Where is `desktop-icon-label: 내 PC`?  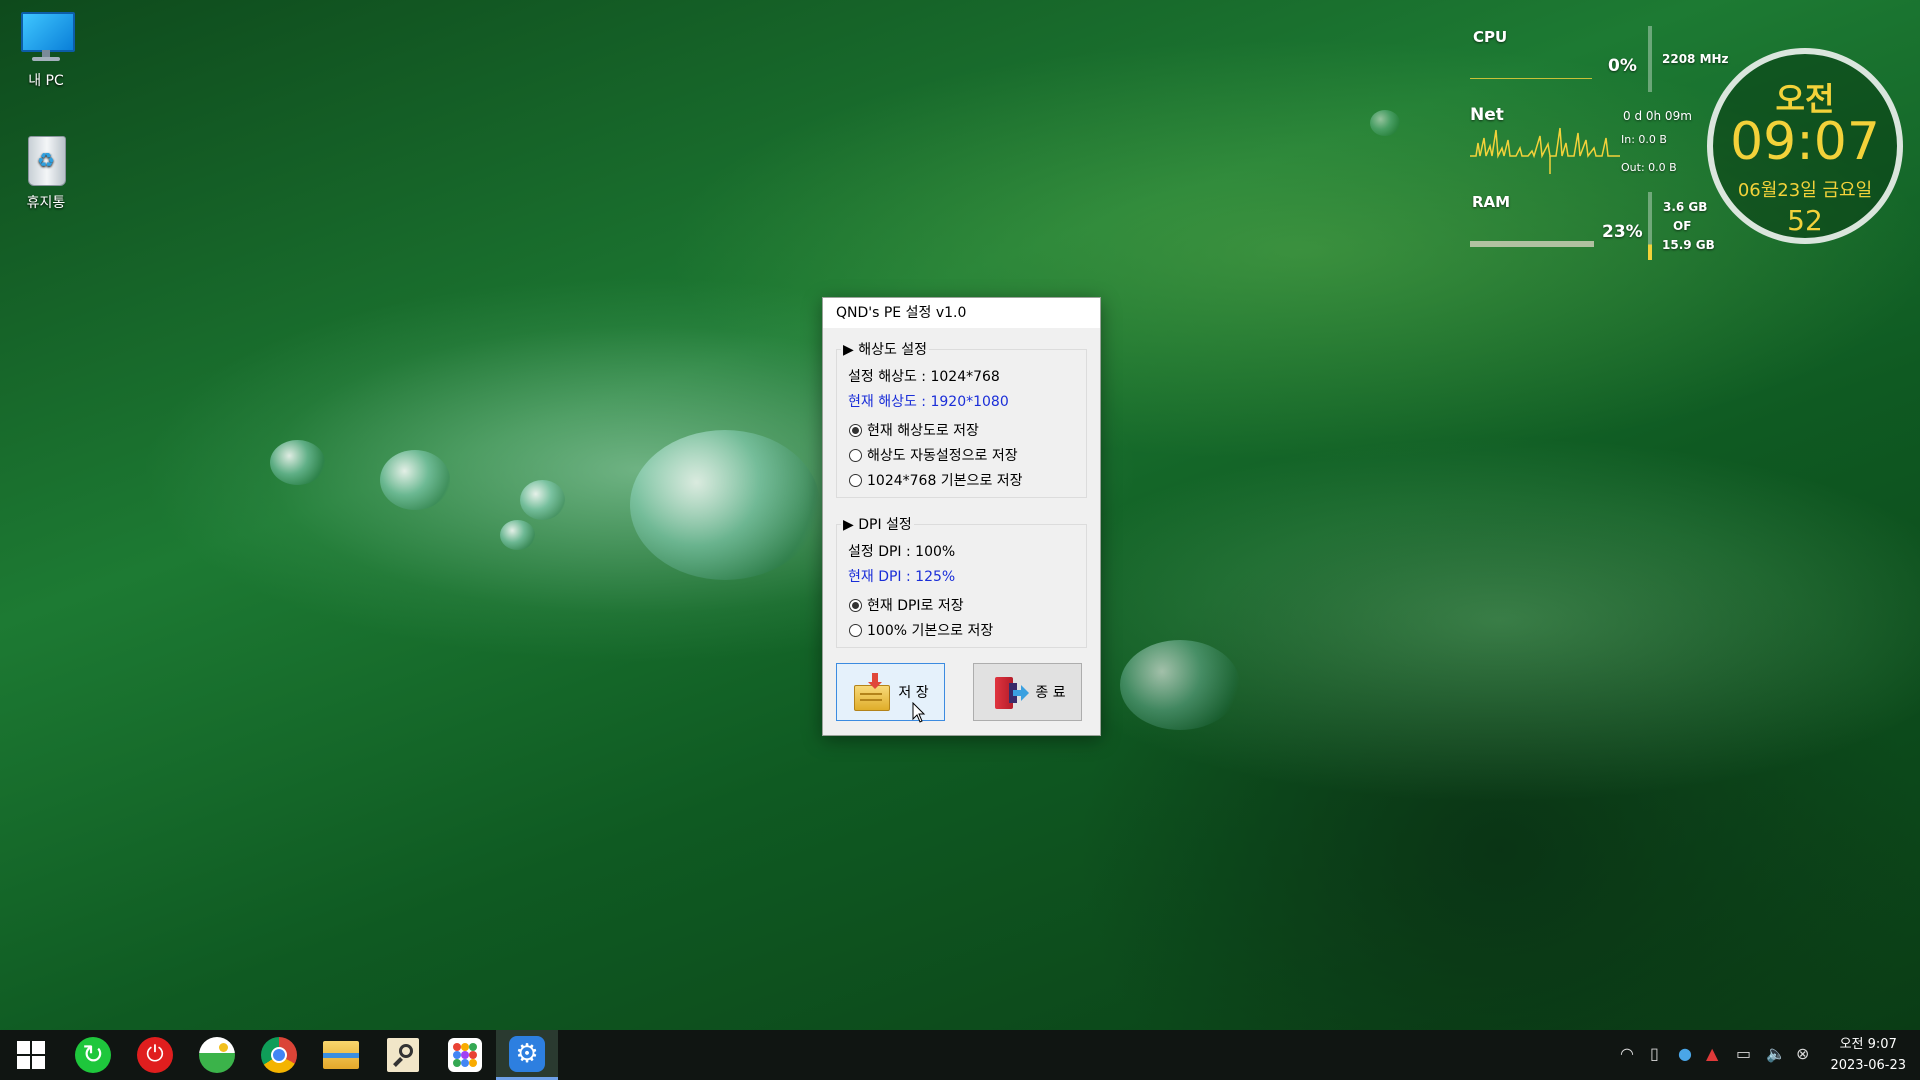
desktop-icon-label: 내 PC is located at coordinates (46, 81).